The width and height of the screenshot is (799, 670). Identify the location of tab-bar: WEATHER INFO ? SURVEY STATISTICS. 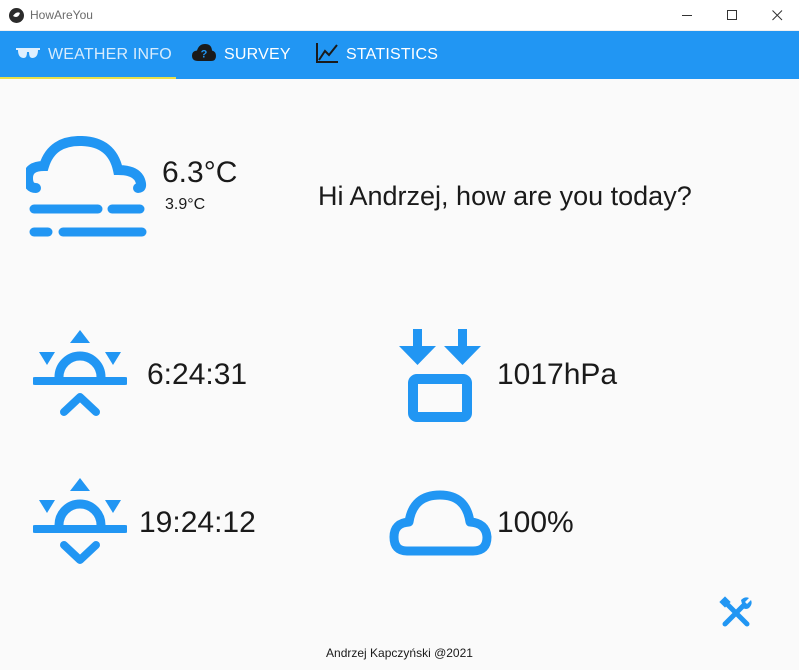
(399, 55).